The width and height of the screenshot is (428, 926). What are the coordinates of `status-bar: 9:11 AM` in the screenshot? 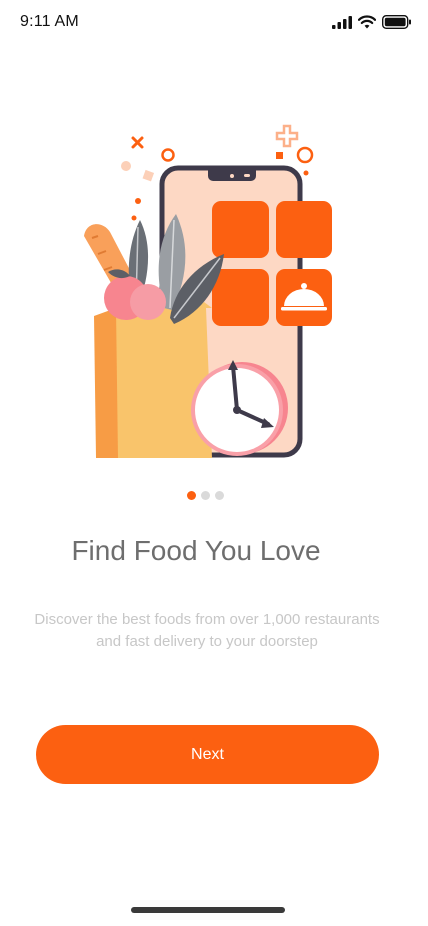 It's located at (214, 22).